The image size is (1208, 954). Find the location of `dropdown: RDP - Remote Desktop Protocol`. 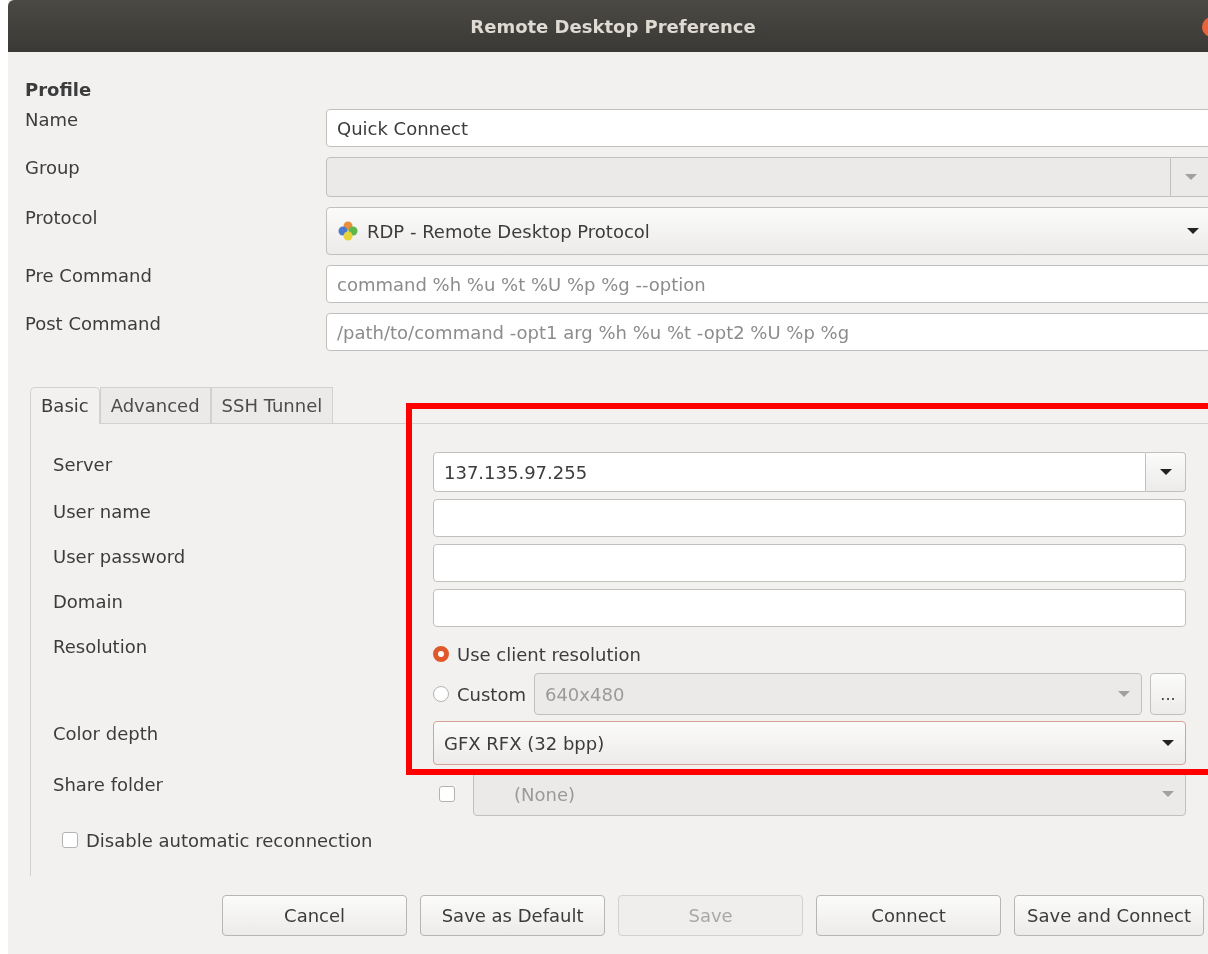

dropdown: RDP - Remote Desktop Protocol is located at coordinates (767, 231).